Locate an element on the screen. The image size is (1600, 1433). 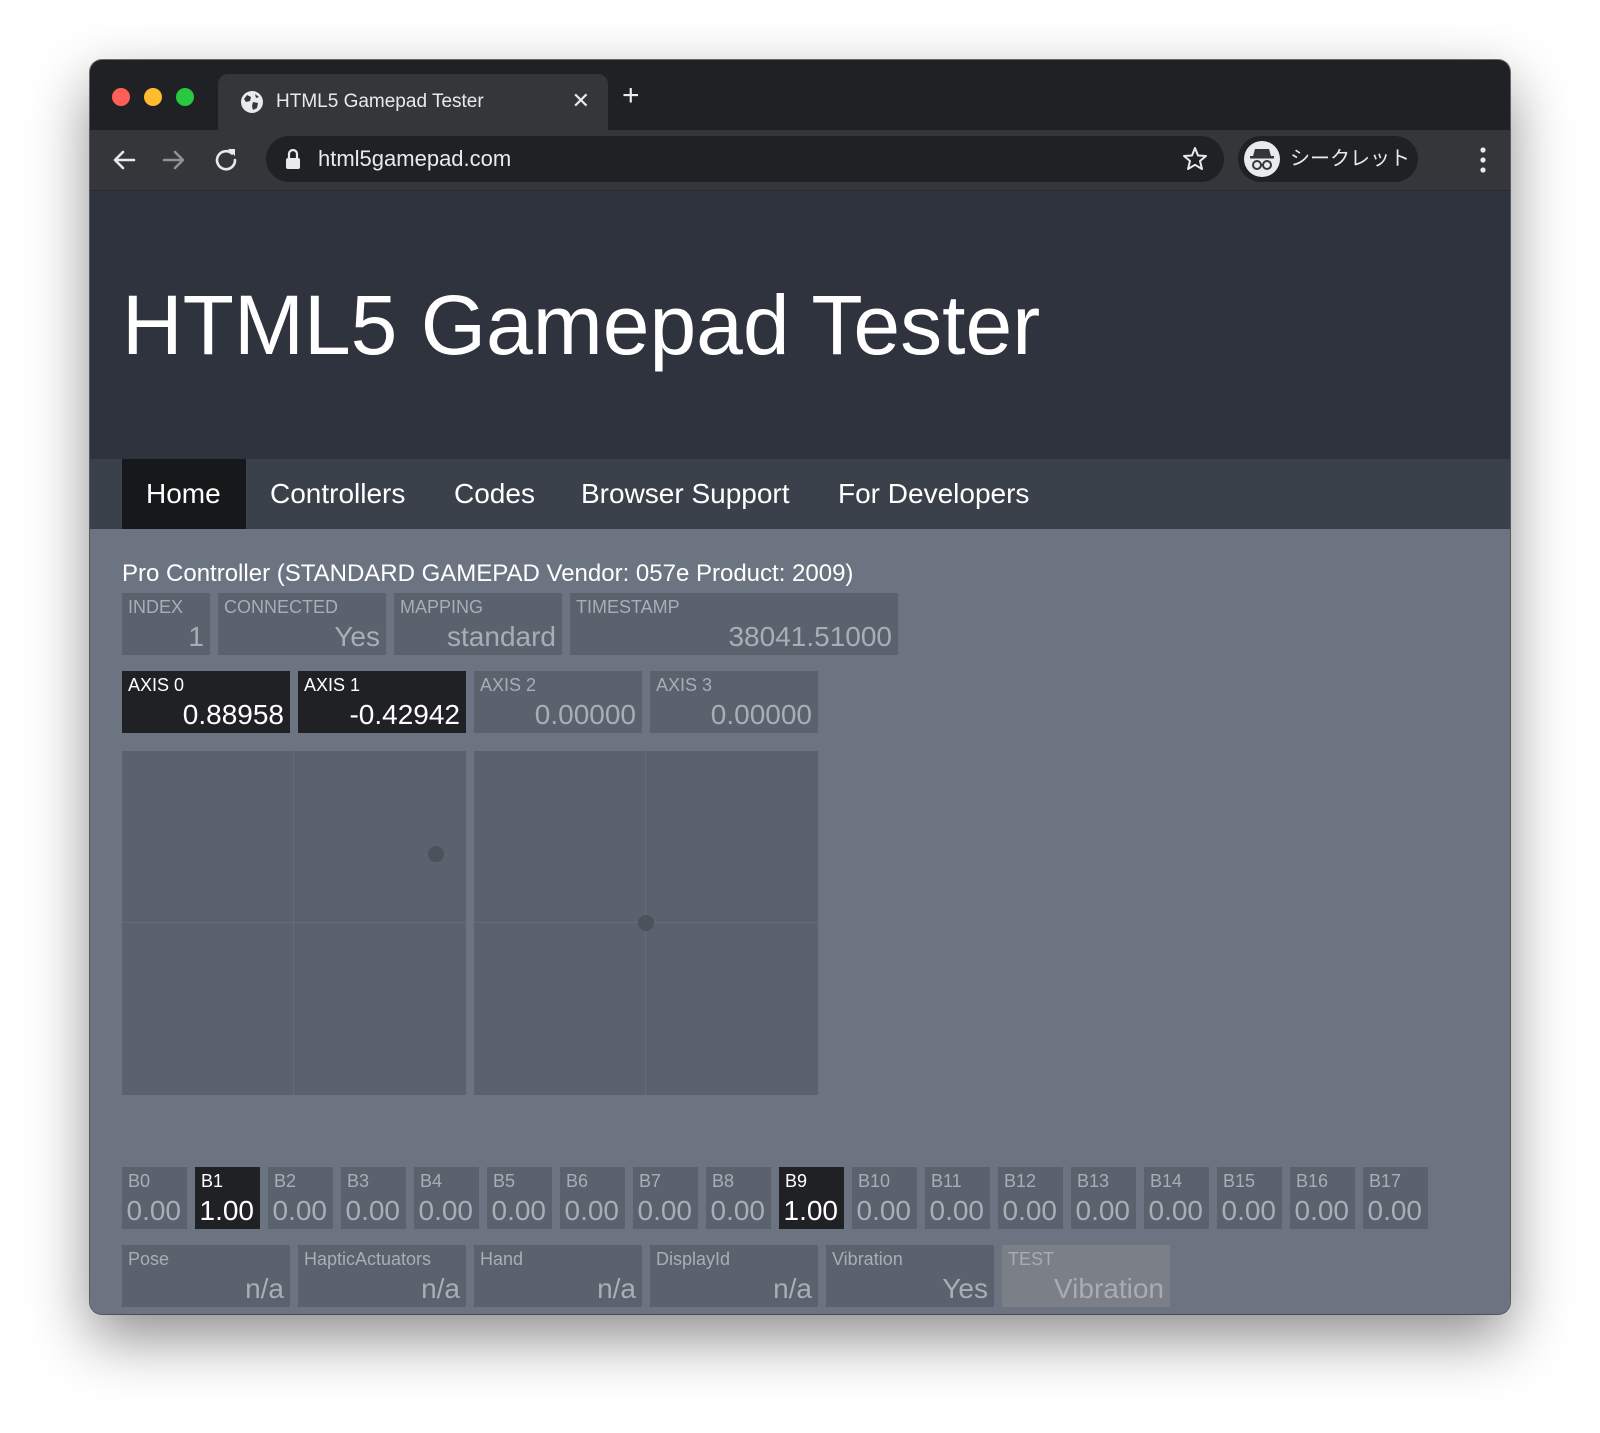
right-stick-visualizer is located at coordinates (646, 923).